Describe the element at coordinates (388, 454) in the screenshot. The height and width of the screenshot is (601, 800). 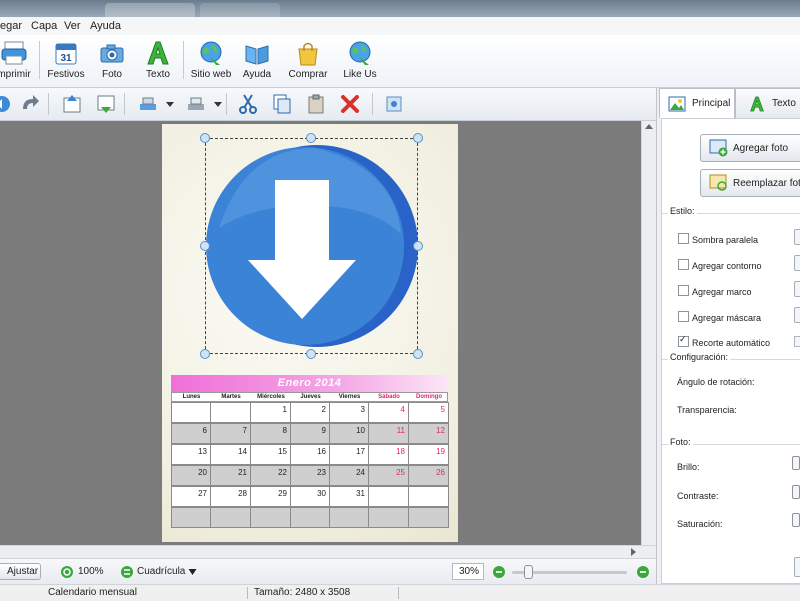
I see `calendar-day-cell: 18` at that location.